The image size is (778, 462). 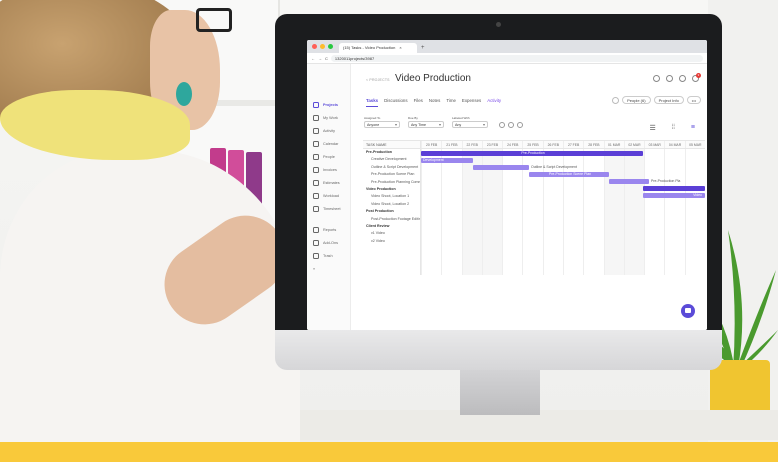 I want to click on clear-filter-icon, so click(x=502, y=125).